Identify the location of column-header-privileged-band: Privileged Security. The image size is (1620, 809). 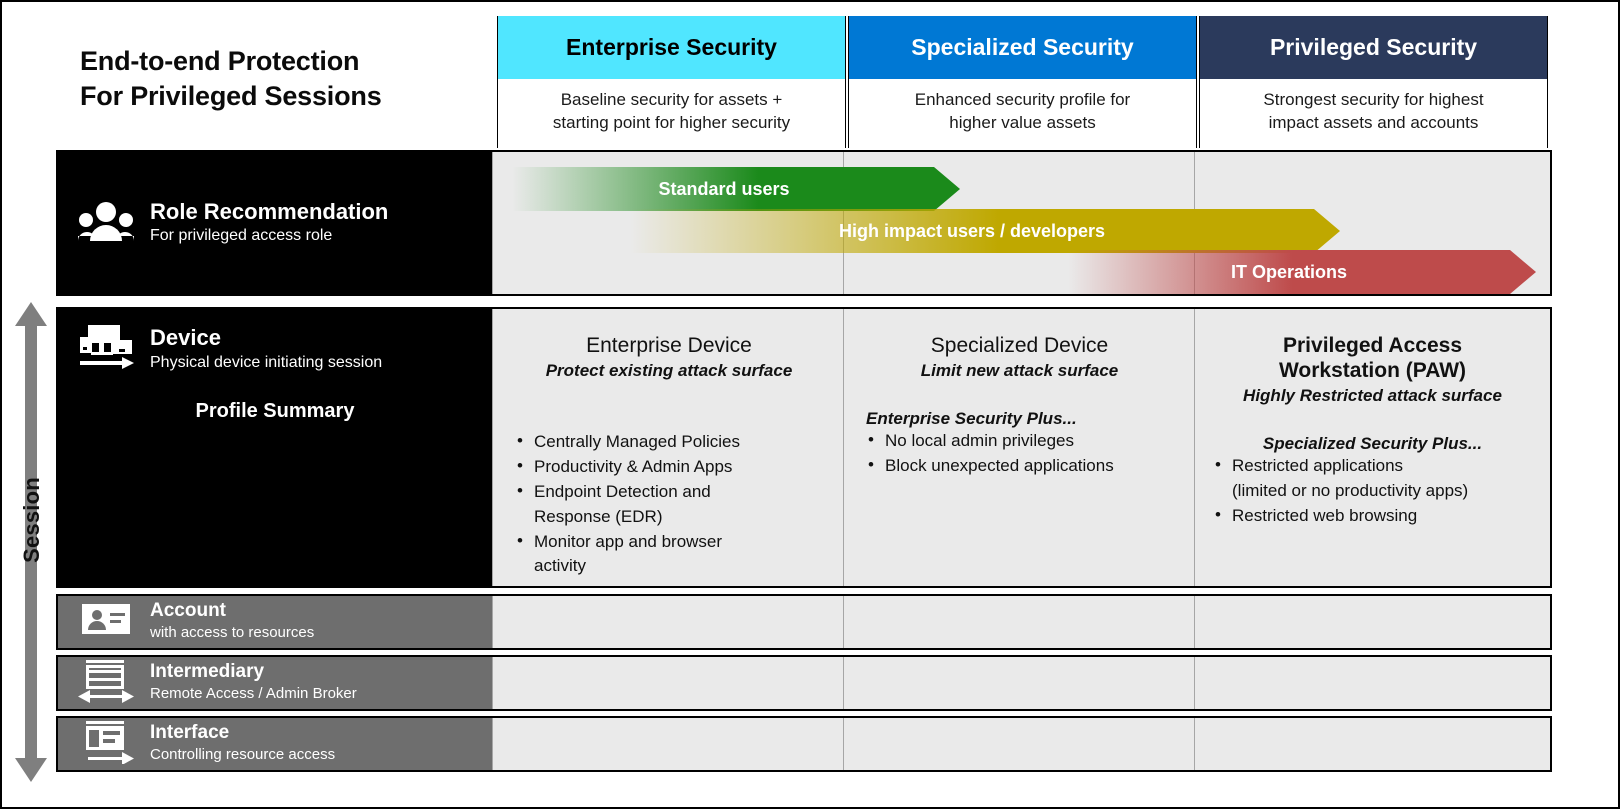
(1373, 47).